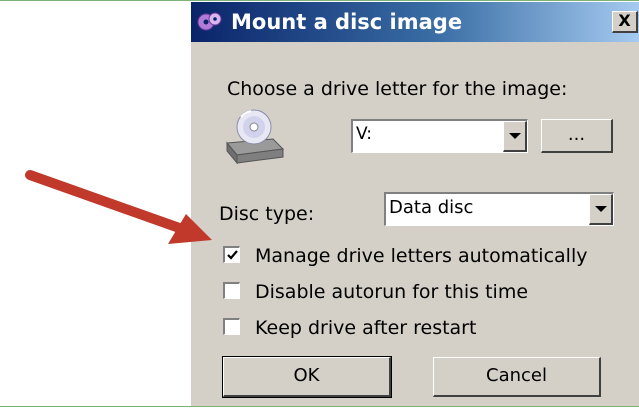 This screenshot has width=639, height=408. What do you see at coordinates (118, 207) in the screenshot?
I see `red-pointer-arrow` at bounding box center [118, 207].